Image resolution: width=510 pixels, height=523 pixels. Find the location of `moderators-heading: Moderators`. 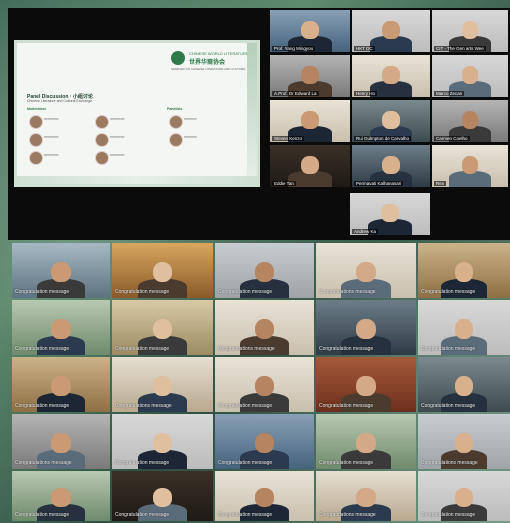

moderators-heading: Moderators is located at coordinates (37, 109).